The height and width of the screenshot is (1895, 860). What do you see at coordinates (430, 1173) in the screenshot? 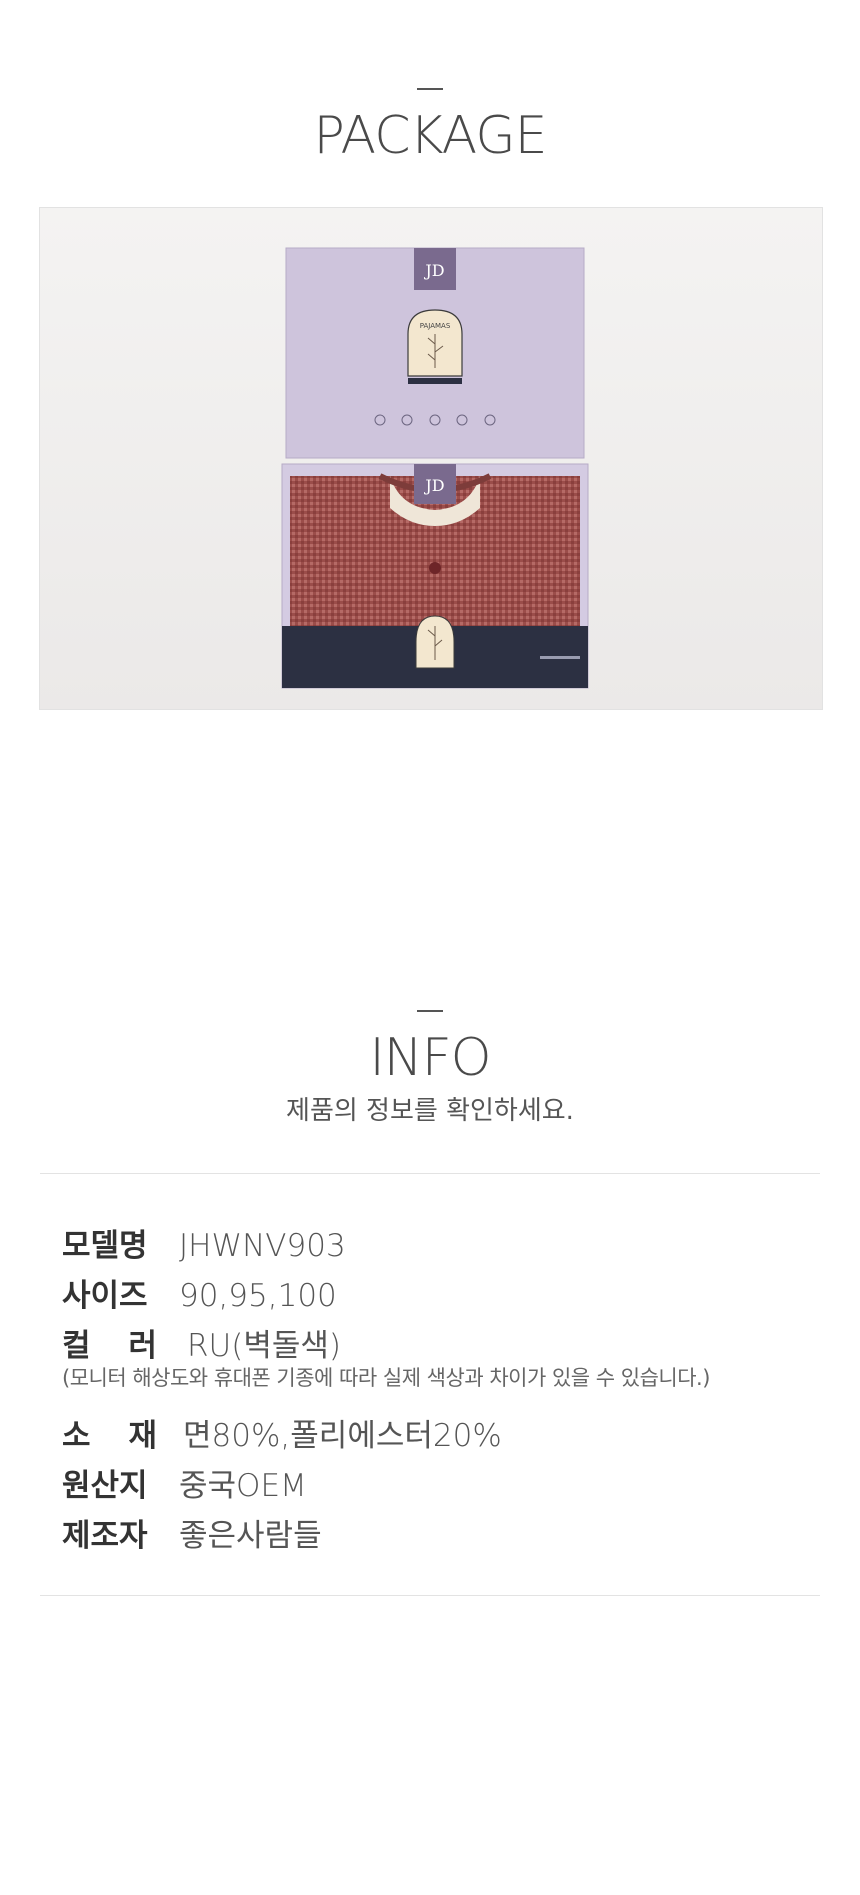
I see `info-top-divider` at bounding box center [430, 1173].